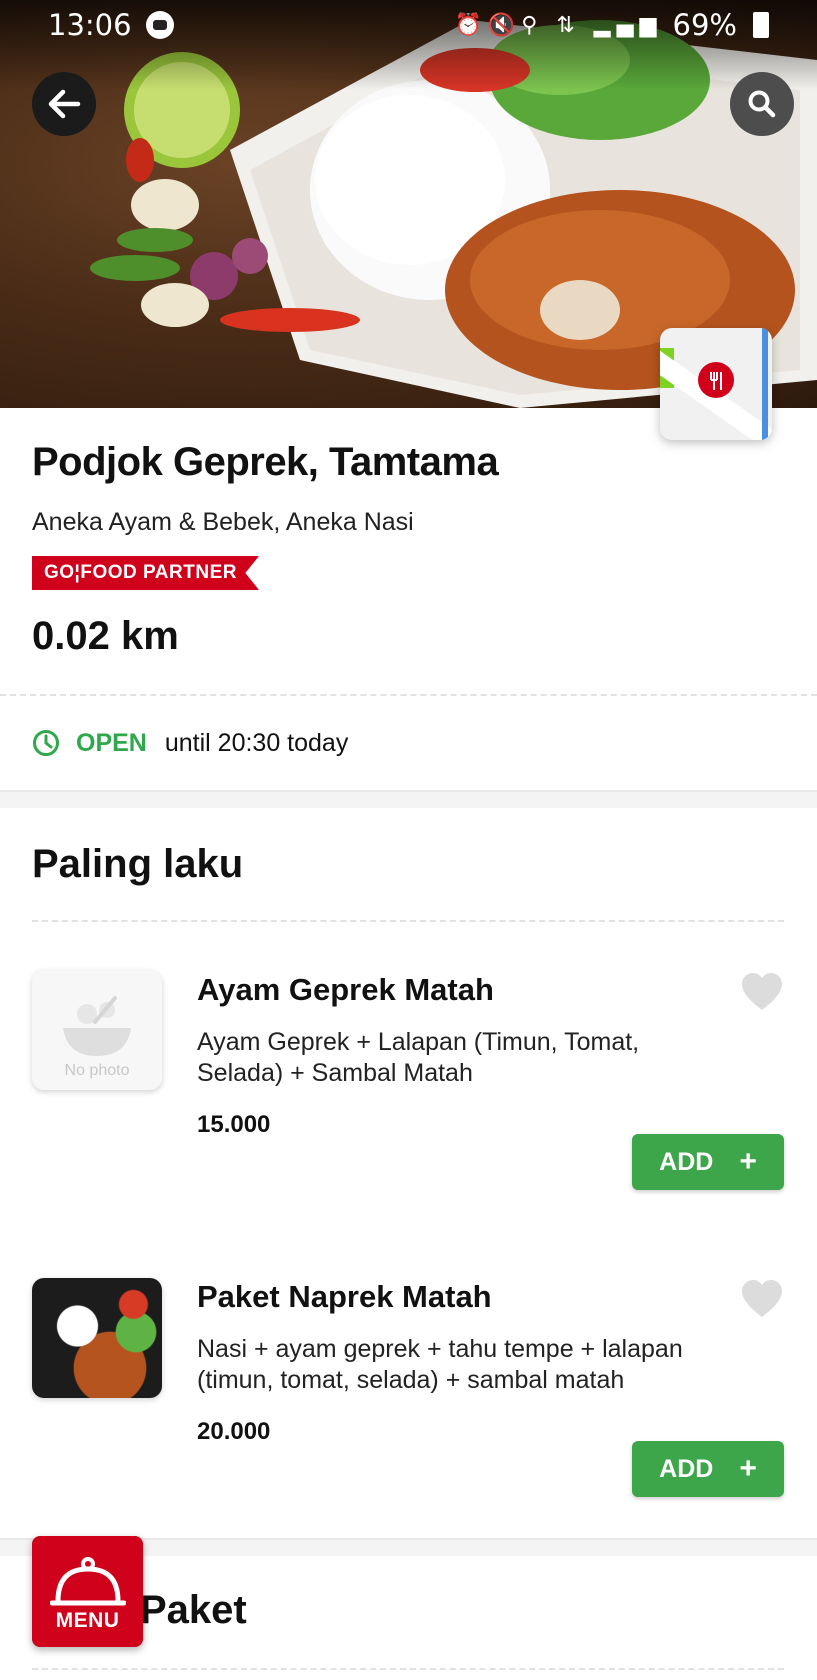 Image resolution: width=817 pixels, height=1680 pixels. I want to click on search-icon, so click(762, 104).